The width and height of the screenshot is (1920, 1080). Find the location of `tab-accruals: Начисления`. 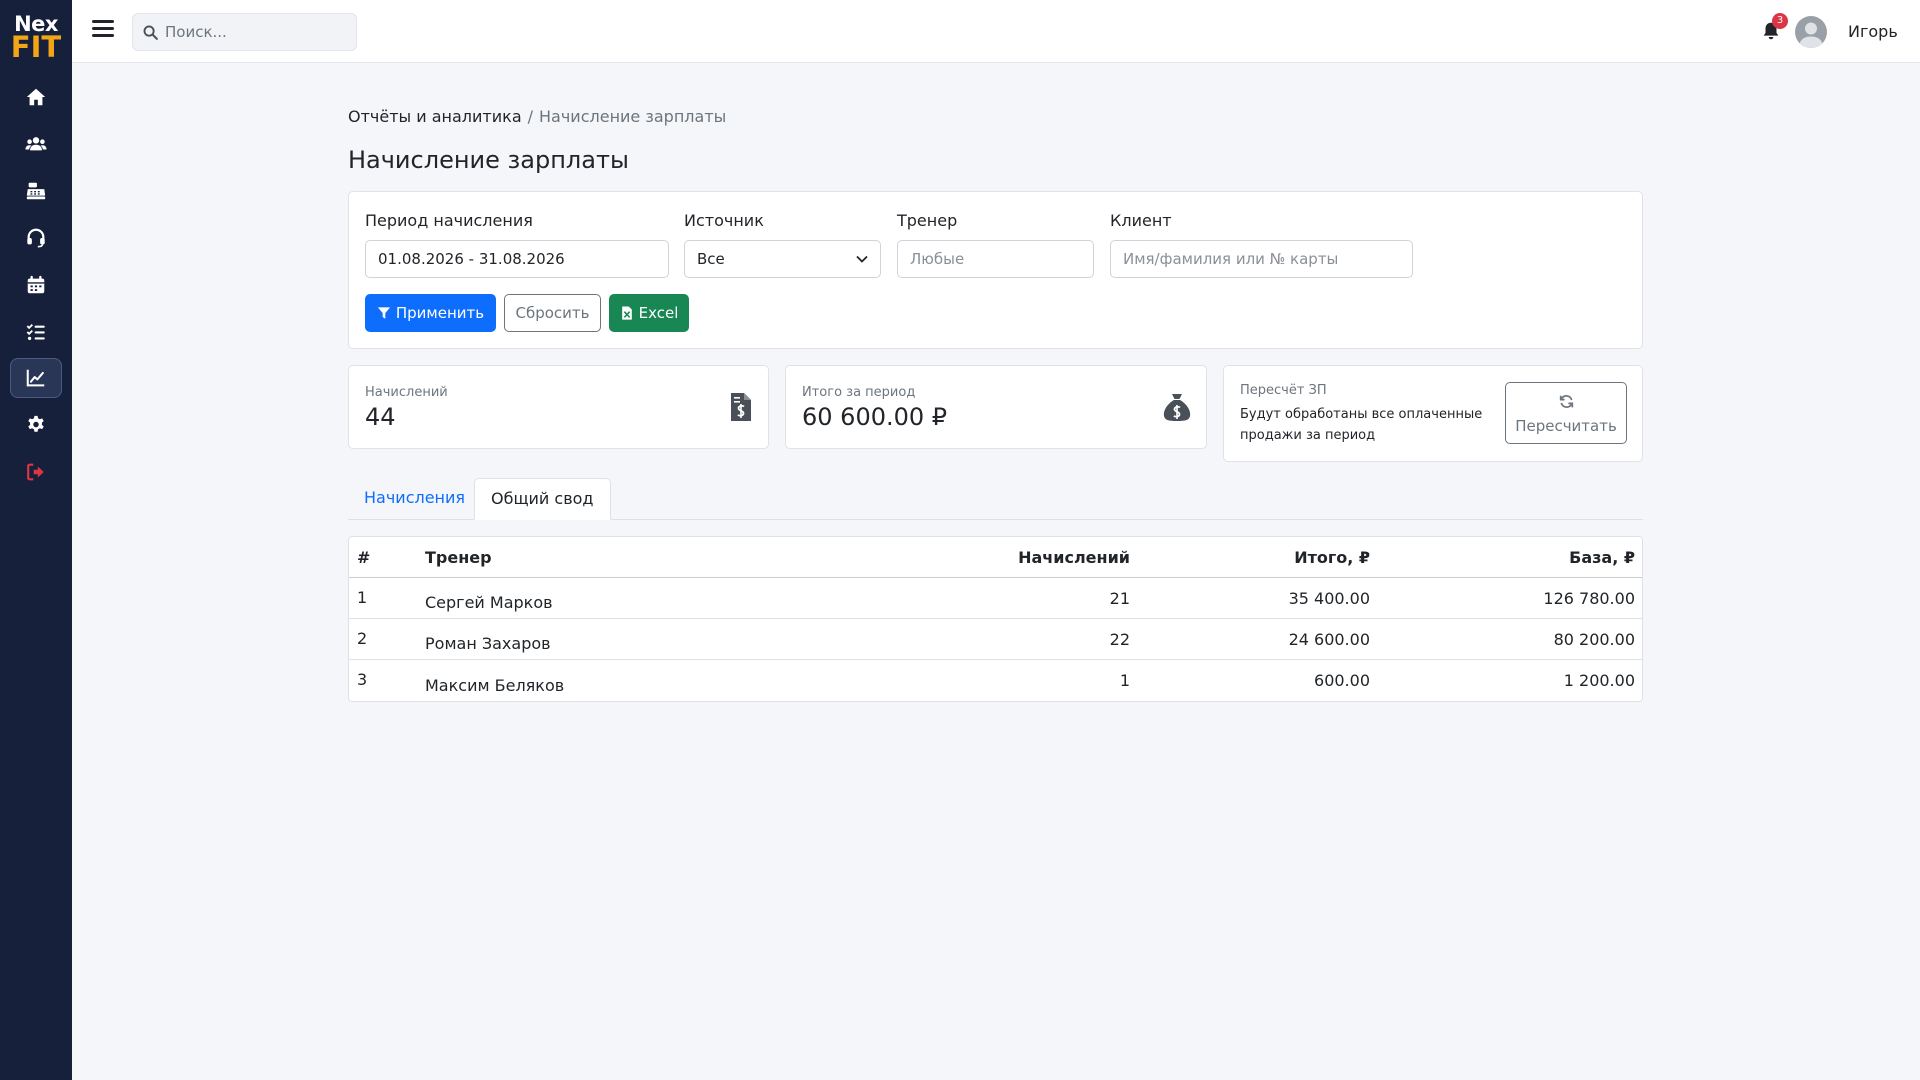

tab-accruals: Начисления is located at coordinates (414, 499).